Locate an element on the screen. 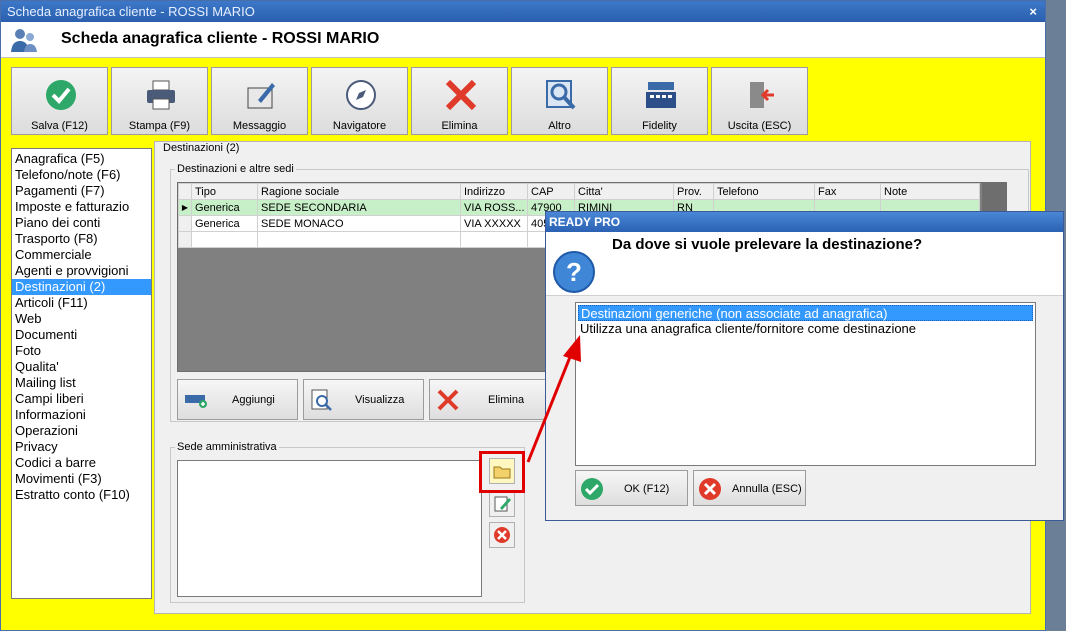 The height and width of the screenshot is (631, 1066). exit-button: Uscita (ESC) is located at coordinates (759, 101).